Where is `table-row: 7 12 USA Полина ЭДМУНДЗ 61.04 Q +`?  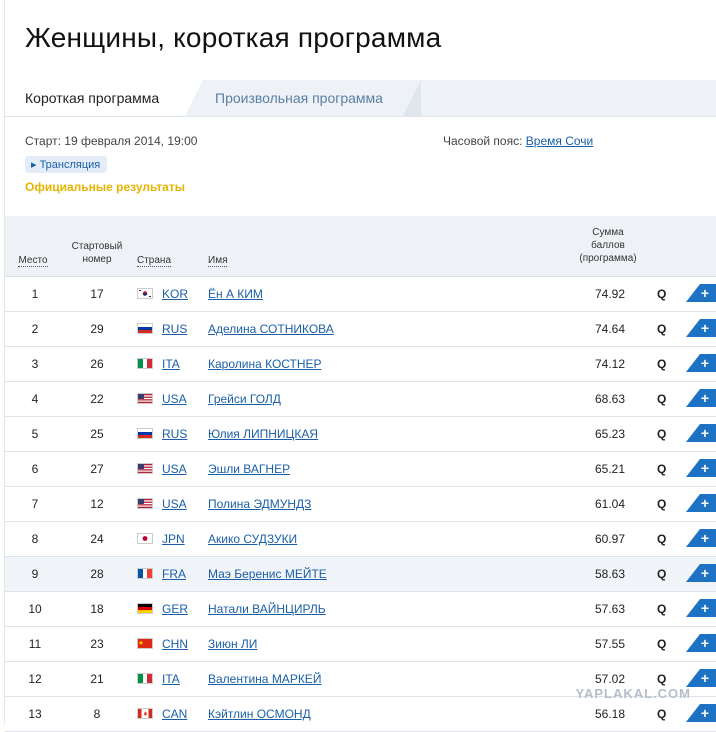 table-row: 7 12 USA Полина ЭДМУНДЗ 61.04 Q + is located at coordinates (360, 504).